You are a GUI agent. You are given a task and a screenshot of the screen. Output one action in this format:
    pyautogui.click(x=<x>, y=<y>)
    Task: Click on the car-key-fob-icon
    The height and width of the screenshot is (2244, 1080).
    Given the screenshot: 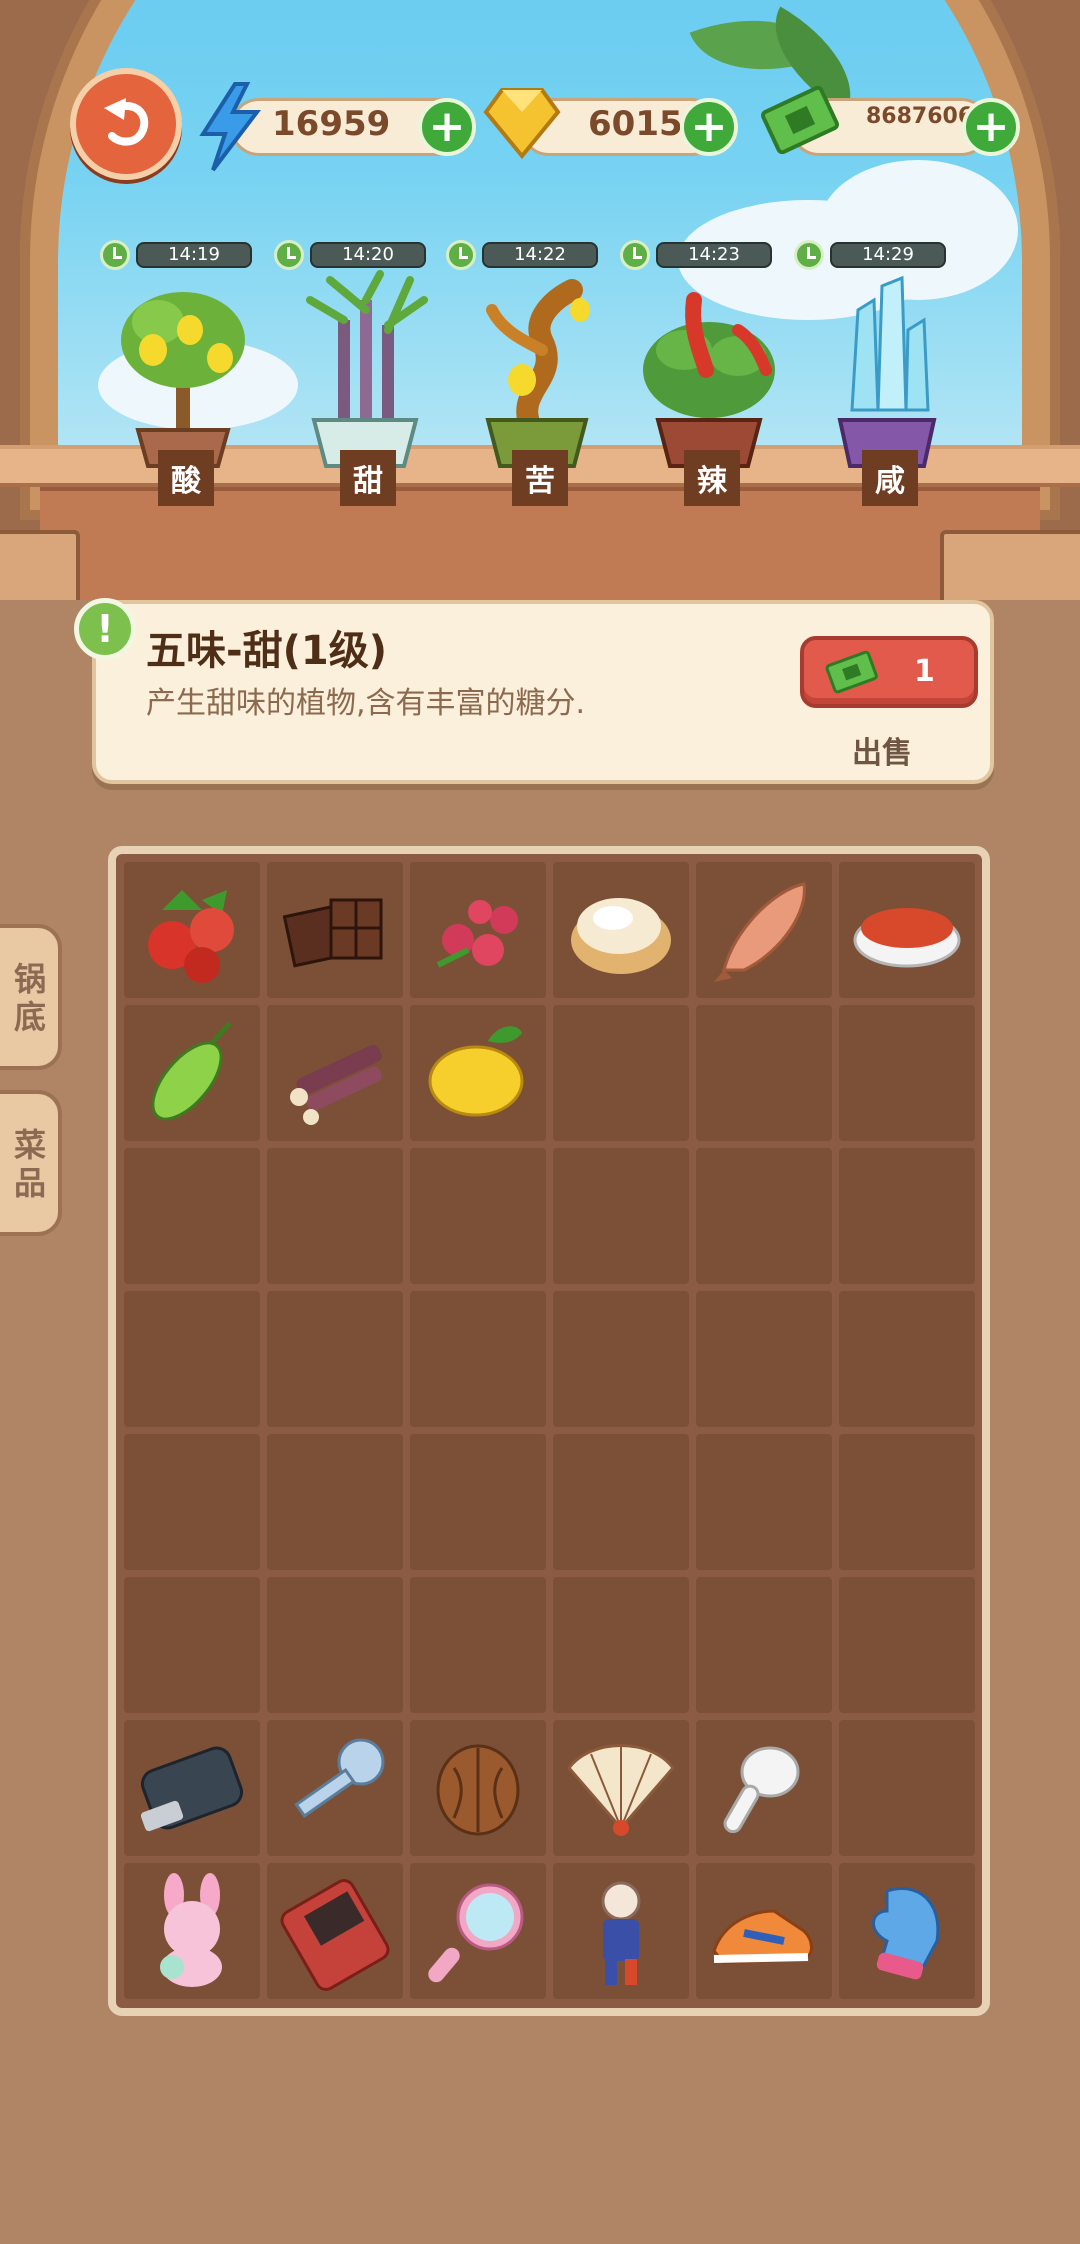 What is the action you would take?
    pyautogui.click(x=192, y=1789)
    